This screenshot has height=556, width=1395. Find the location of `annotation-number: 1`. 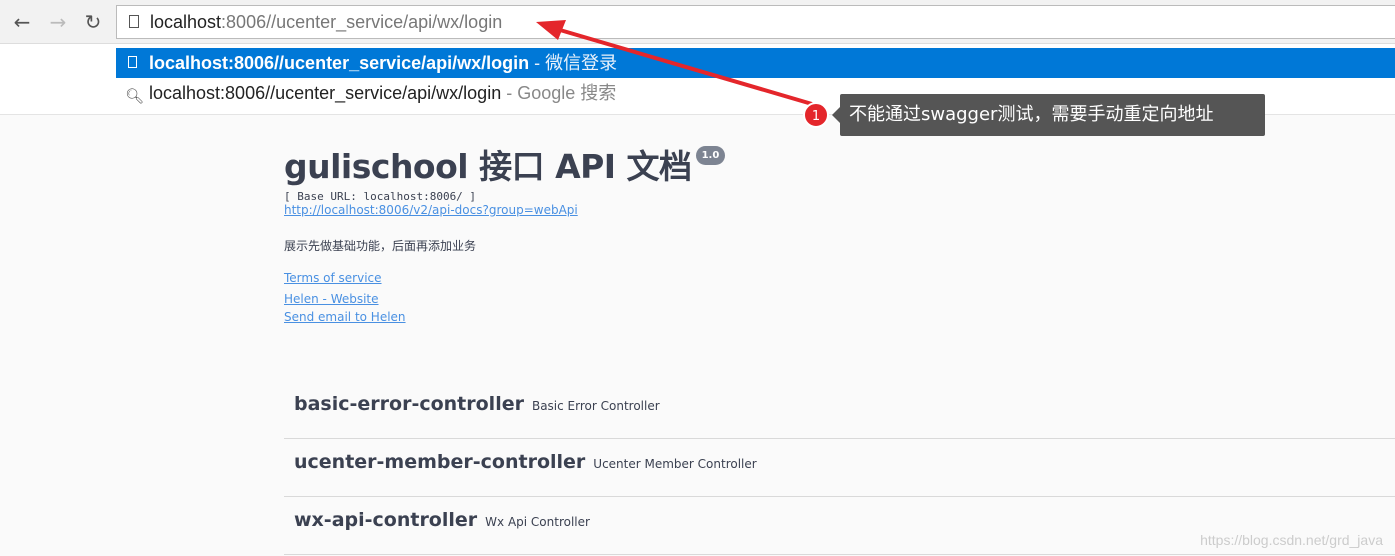

annotation-number: 1 is located at coordinates (816, 115).